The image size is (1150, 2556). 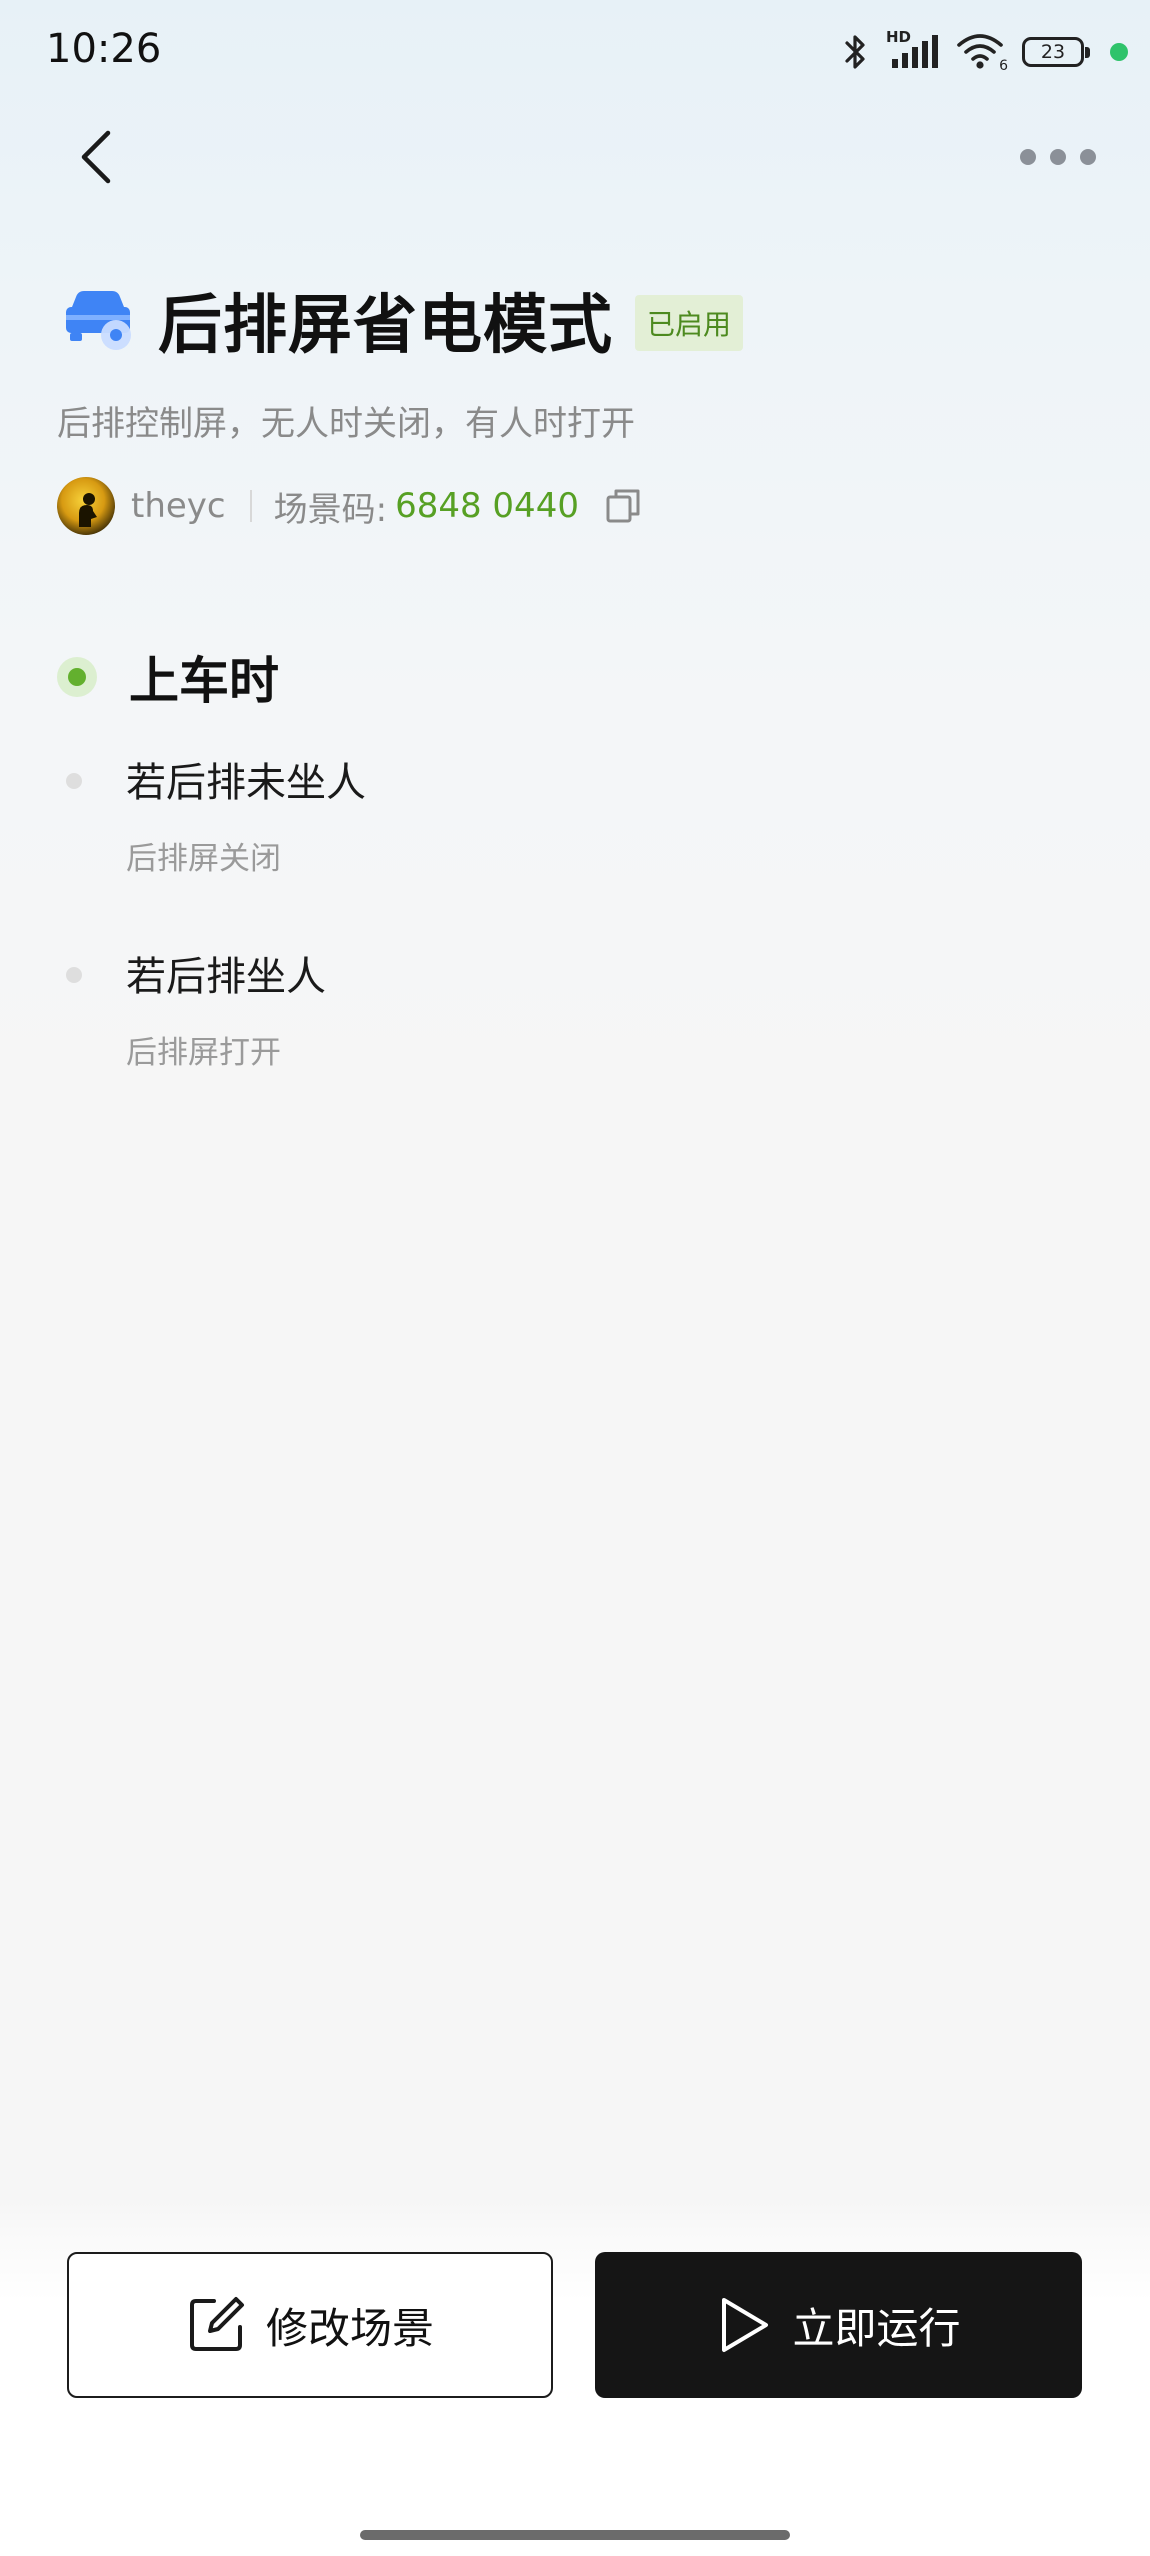 What do you see at coordinates (250, 506) in the screenshot?
I see `divider` at bounding box center [250, 506].